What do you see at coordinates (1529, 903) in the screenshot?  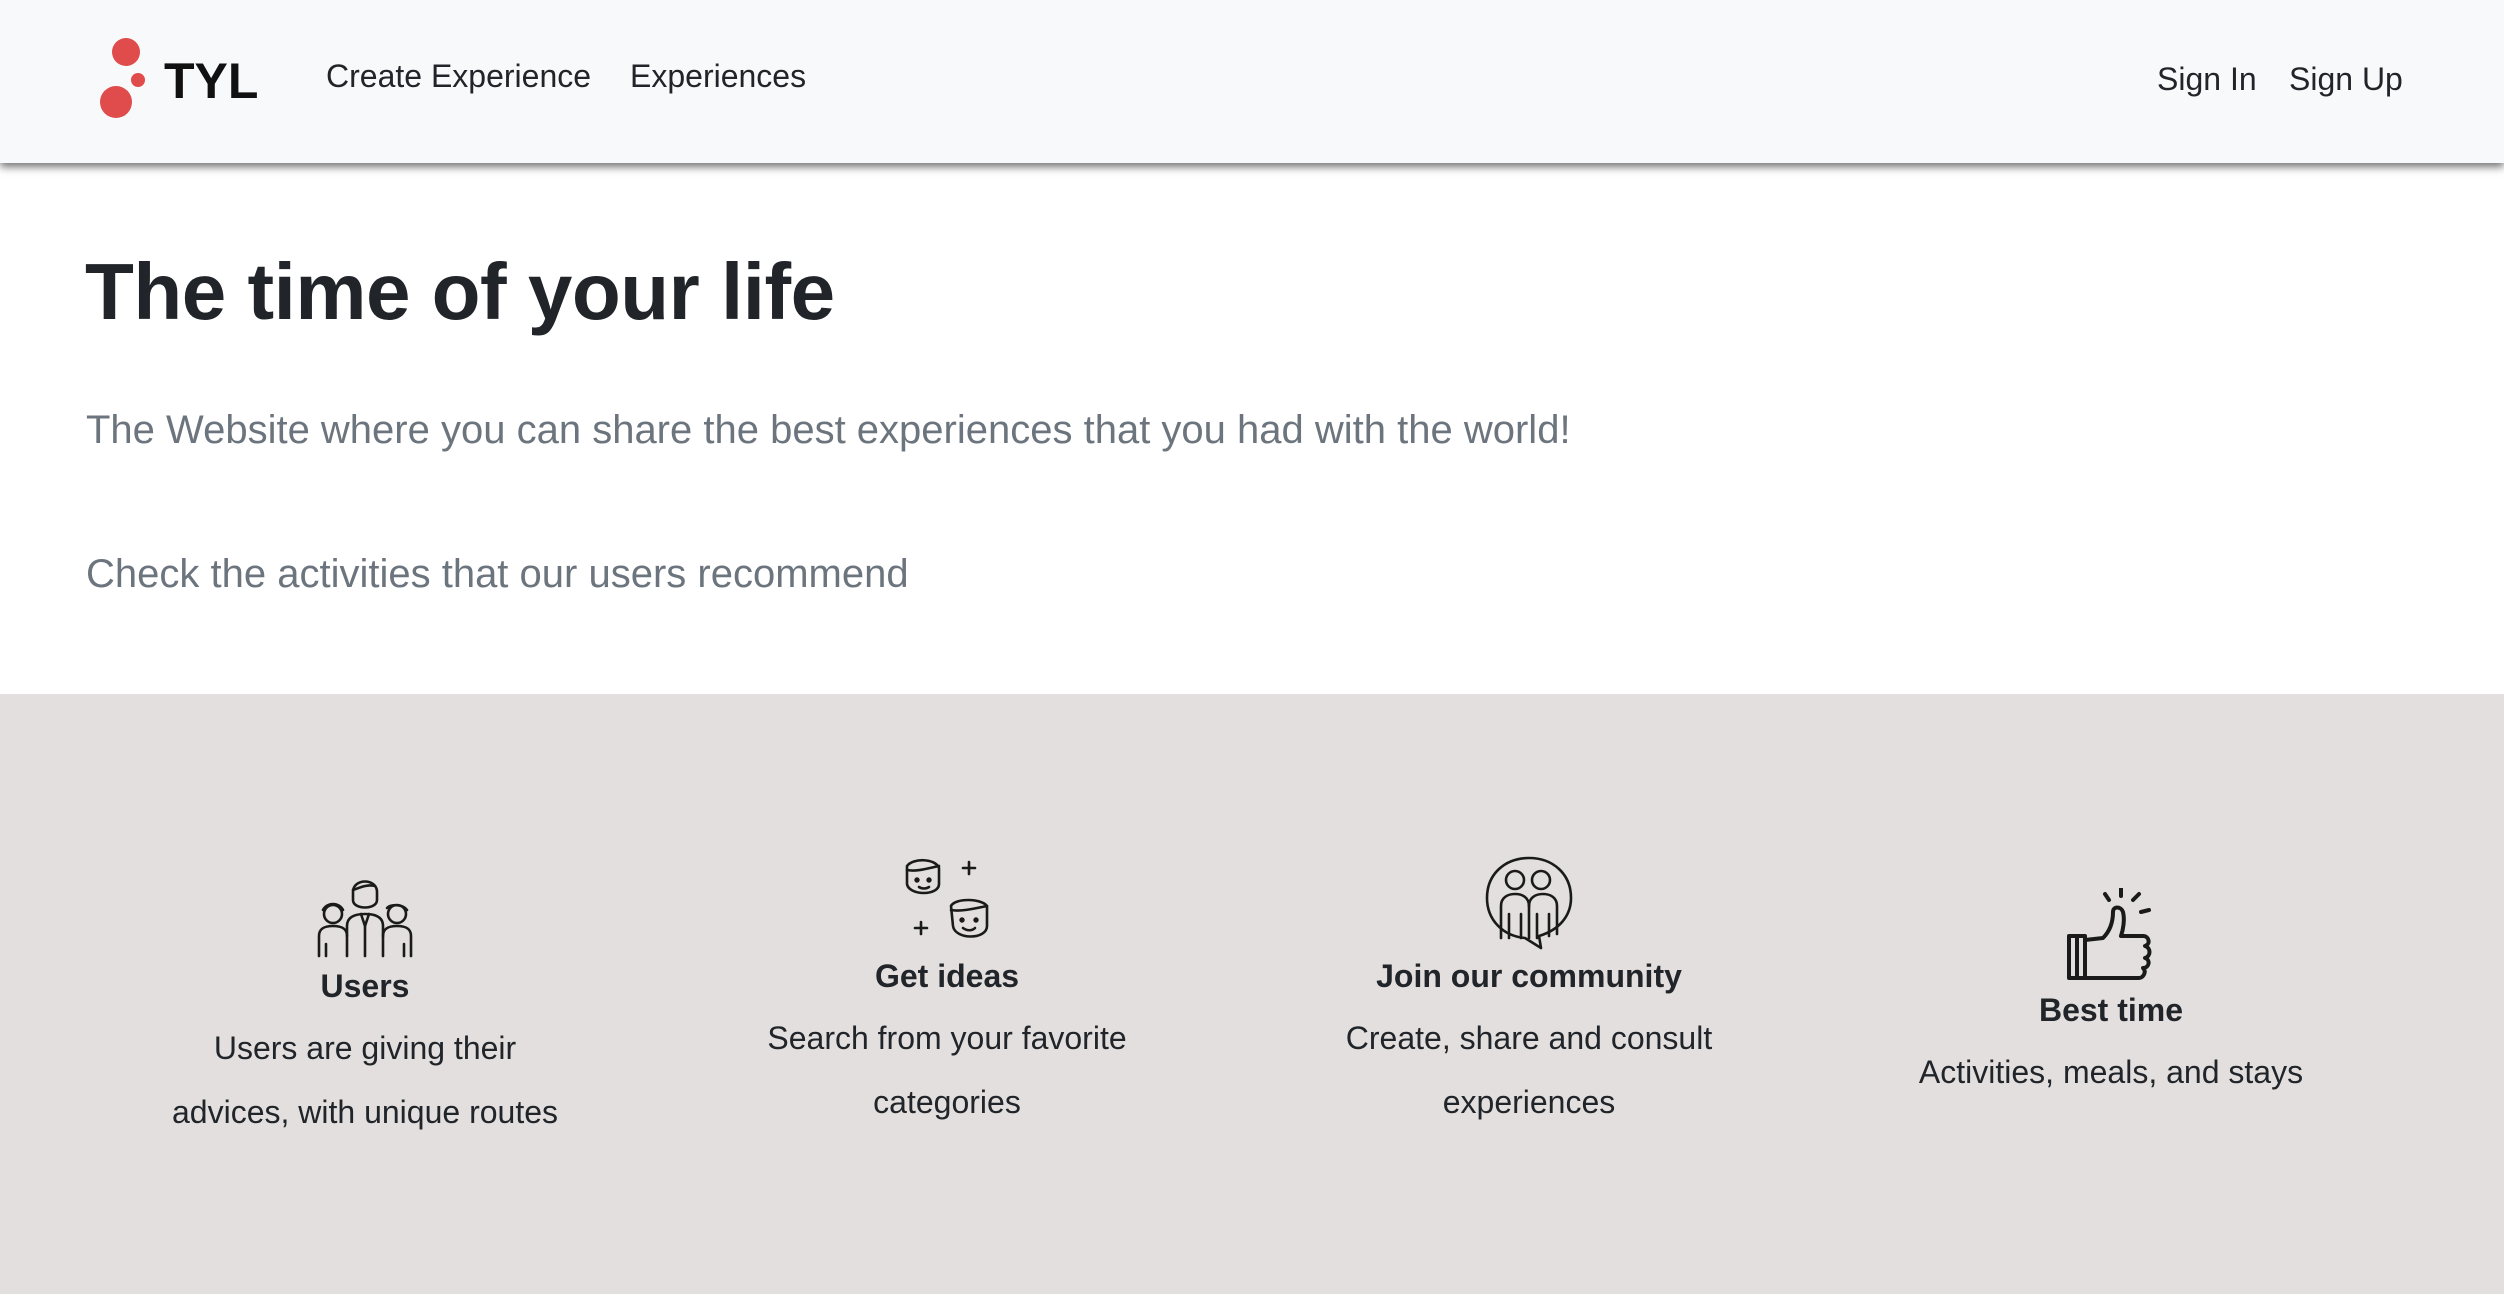 I see `community-icon` at bounding box center [1529, 903].